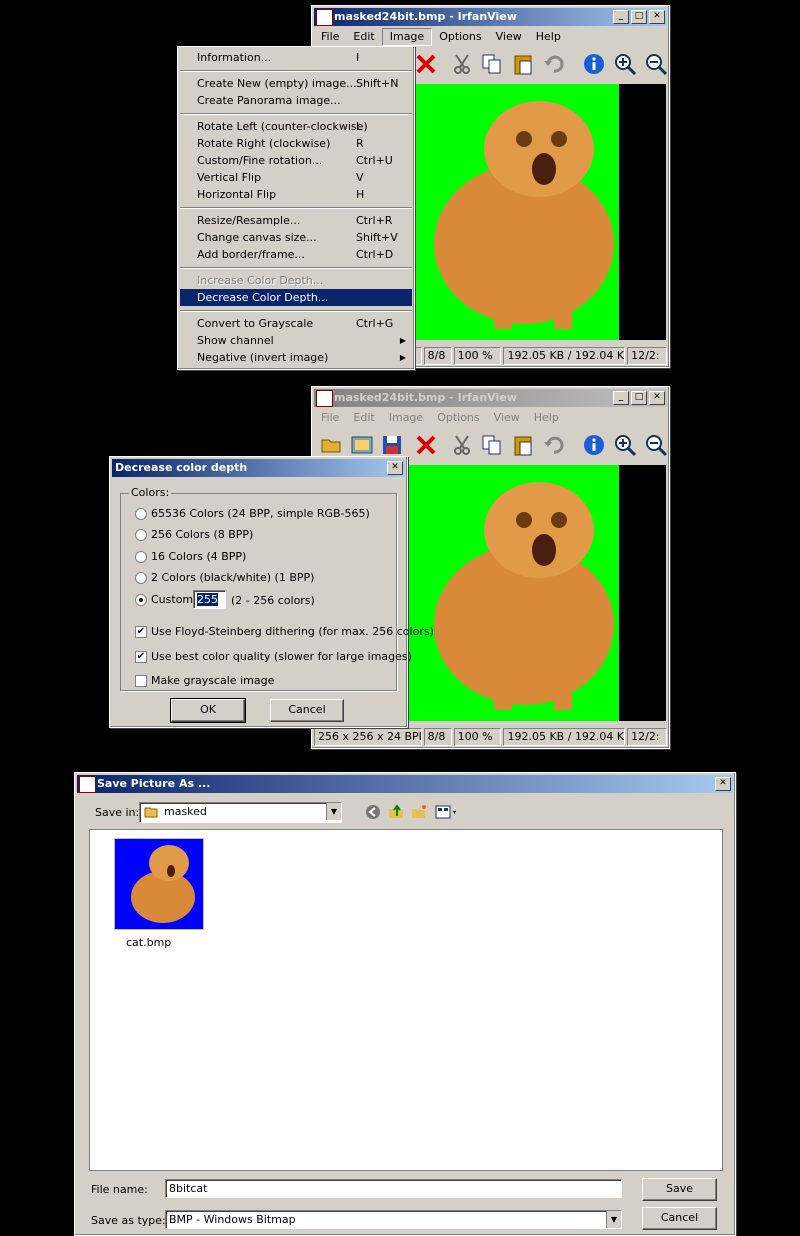 This screenshot has height=1236, width=800. I want to click on save-as-type-label: Save as type:, so click(128, 1220).